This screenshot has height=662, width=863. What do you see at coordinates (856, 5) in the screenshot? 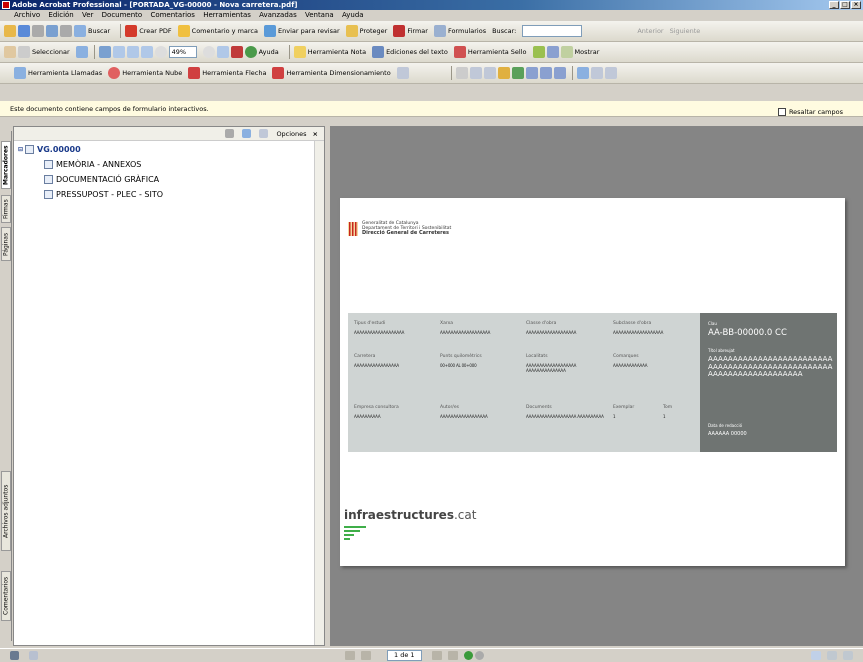
I see `close-button: ×` at bounding box center [856, 5].